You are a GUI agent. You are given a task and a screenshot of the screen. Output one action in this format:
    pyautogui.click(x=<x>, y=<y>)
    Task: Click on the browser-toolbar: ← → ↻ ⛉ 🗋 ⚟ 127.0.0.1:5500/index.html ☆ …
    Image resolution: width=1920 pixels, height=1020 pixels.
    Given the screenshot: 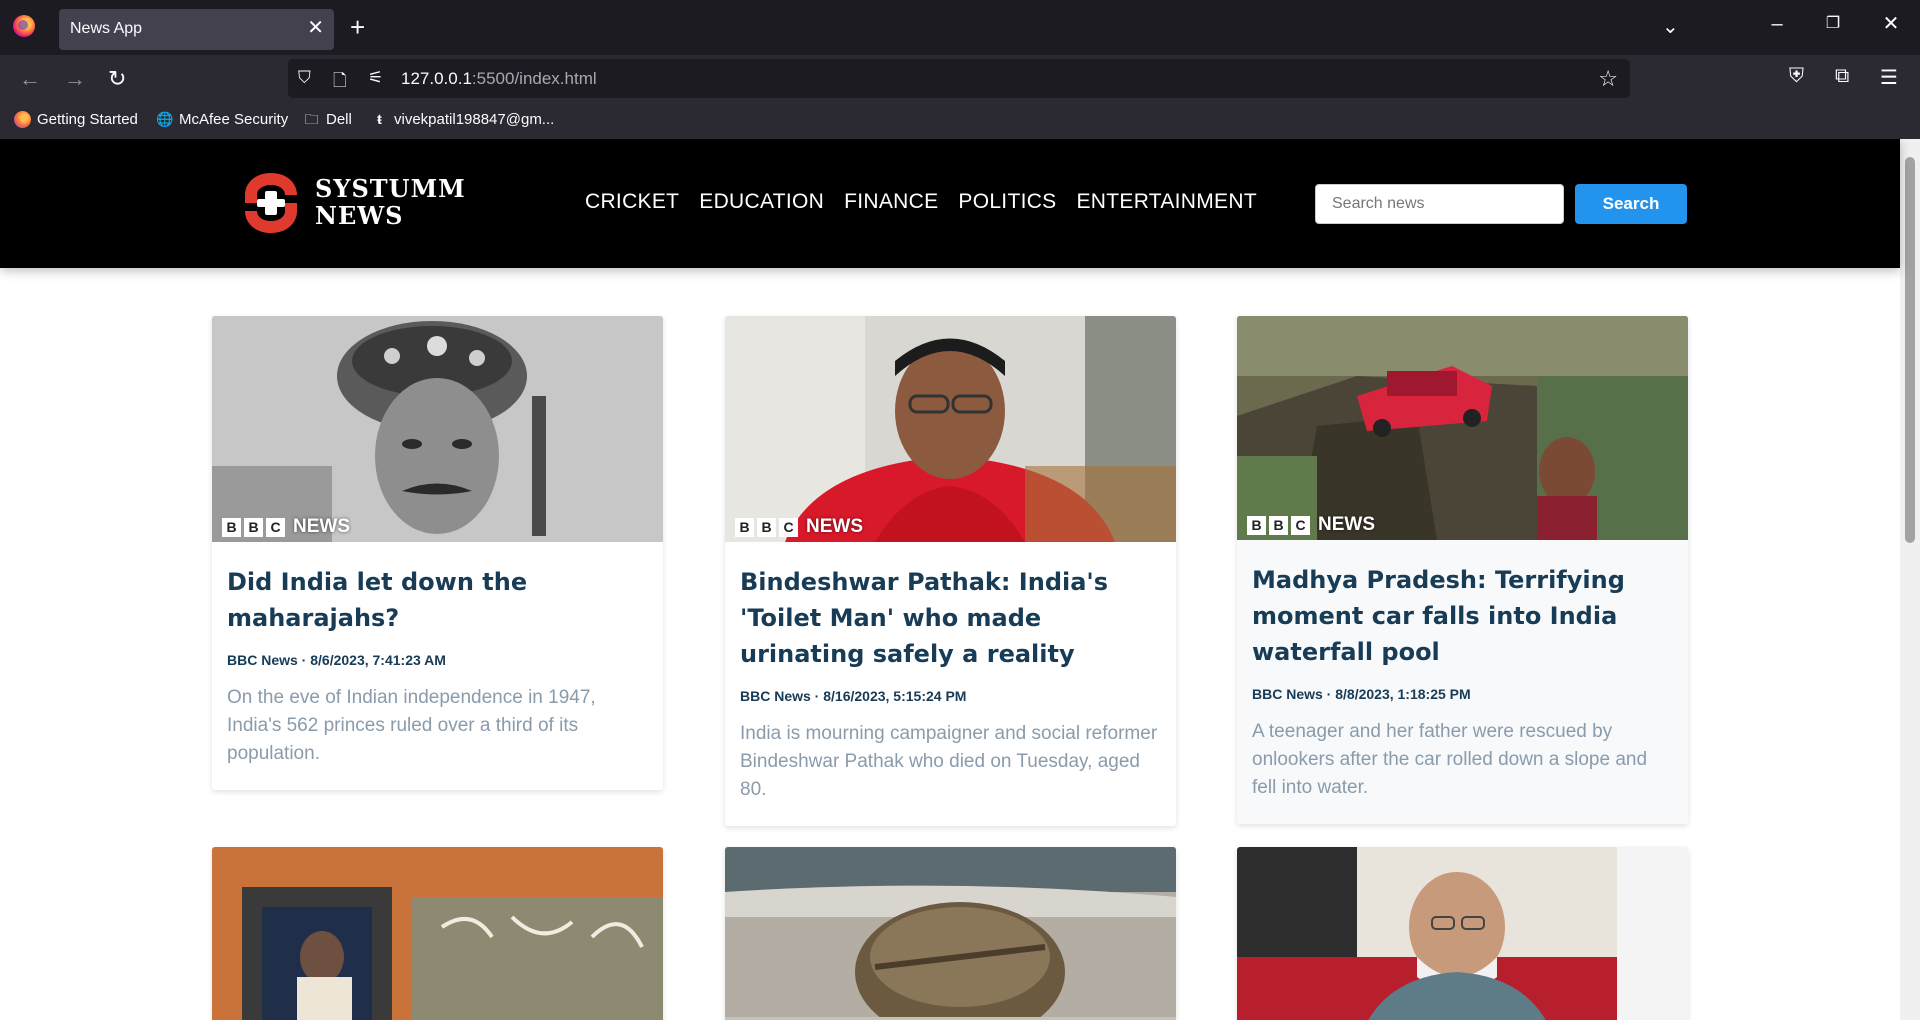 What is the action you would take?
    pyautogui.click(x=960, y=78)
    